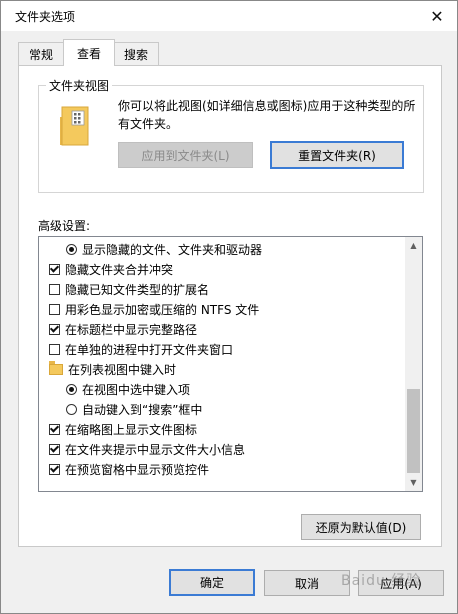 The height and width of the screenshot is (614, 458). What do you see at coordinates (45, 17) in the screenshot?
I see `window-title: 文件夹选项` at bounding box center [45, 17].